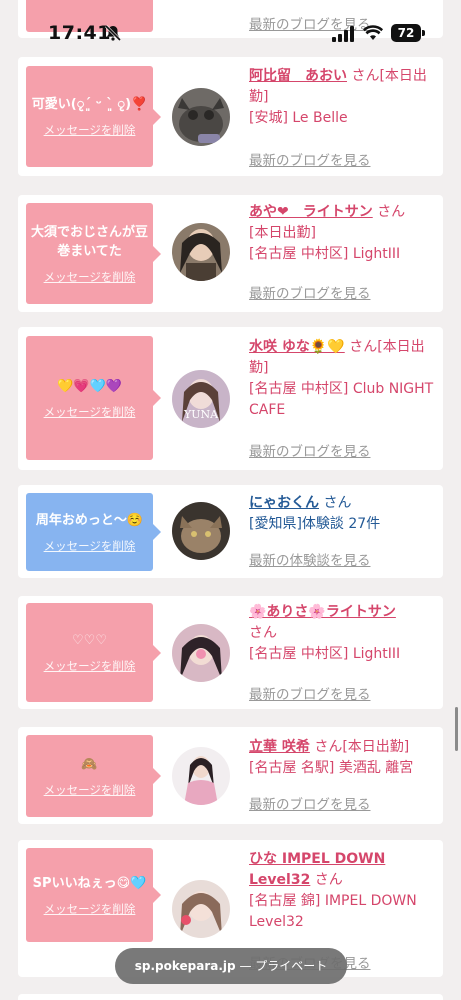 This screenshot has width=461, height=1000. I want to click on status-time: 17:41, so click(79, 33).